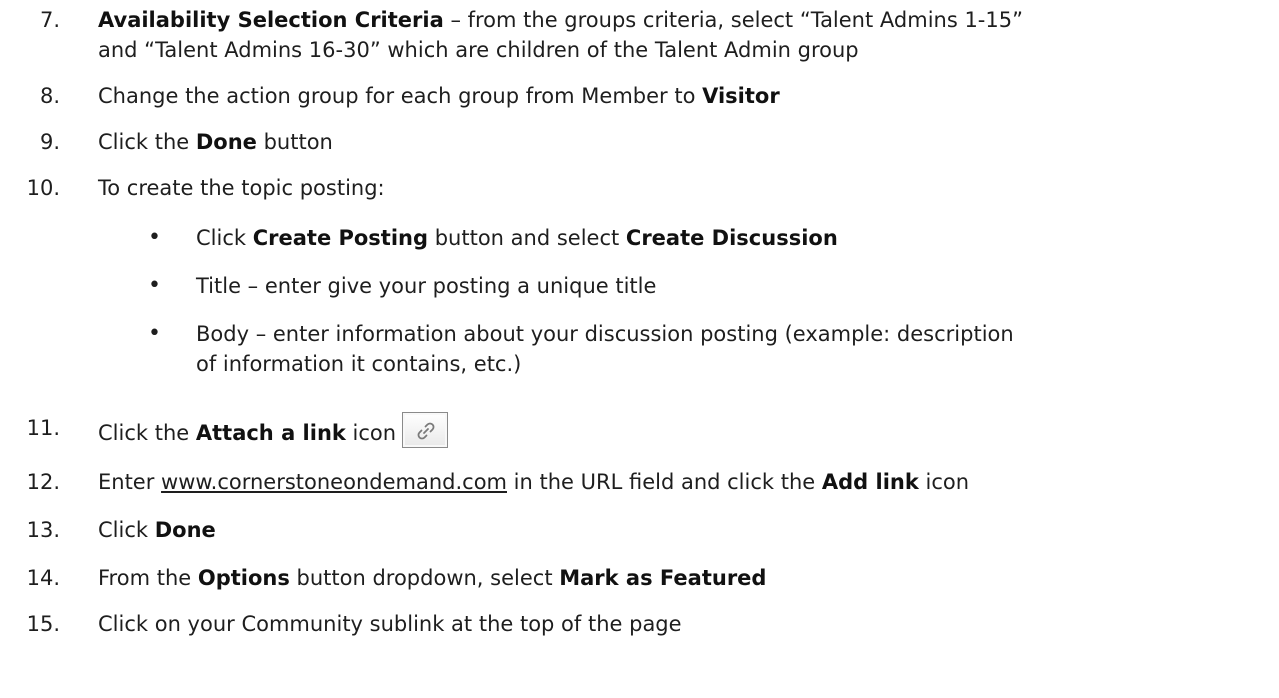  What do you see at coordinates (664, 482) in the screenshot?
I see `step-text: in the URL field and click the` at bounding box center [664, 482].